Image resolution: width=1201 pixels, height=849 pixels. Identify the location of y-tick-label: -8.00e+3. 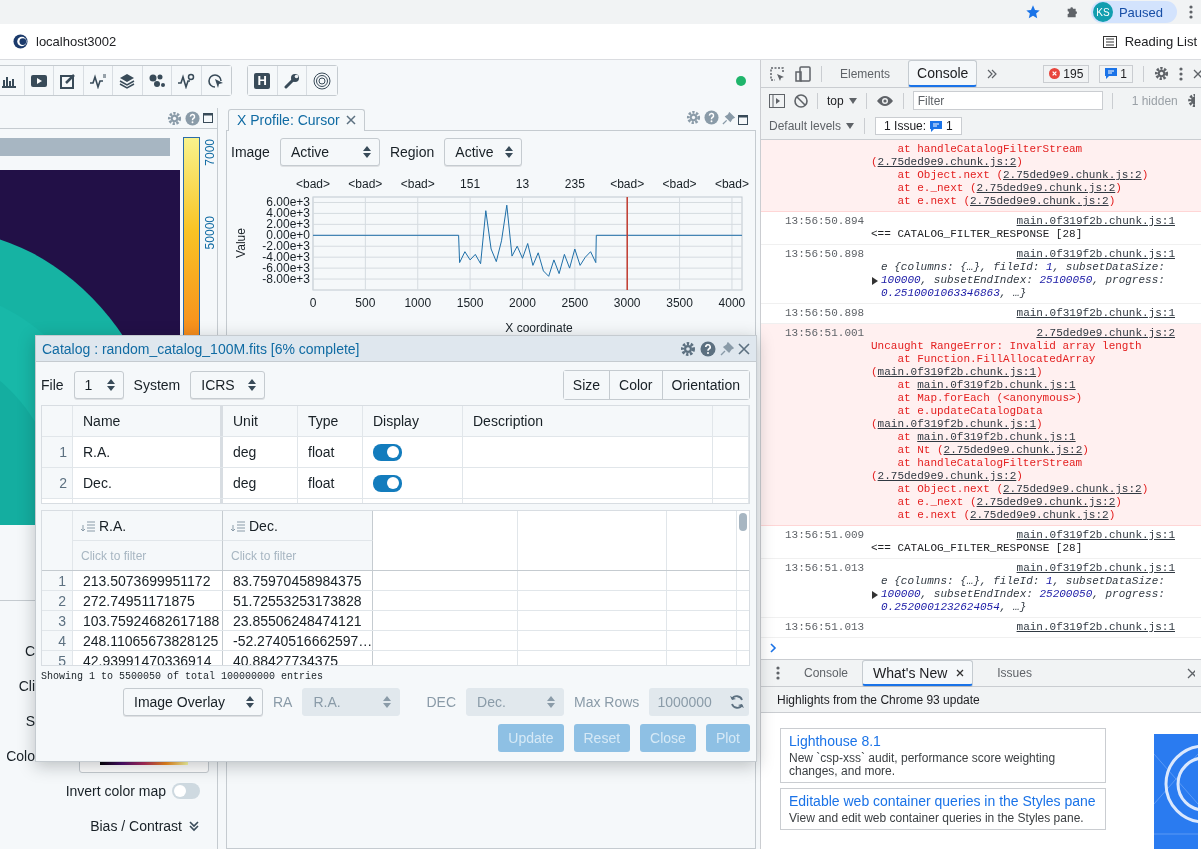
(286, 279).